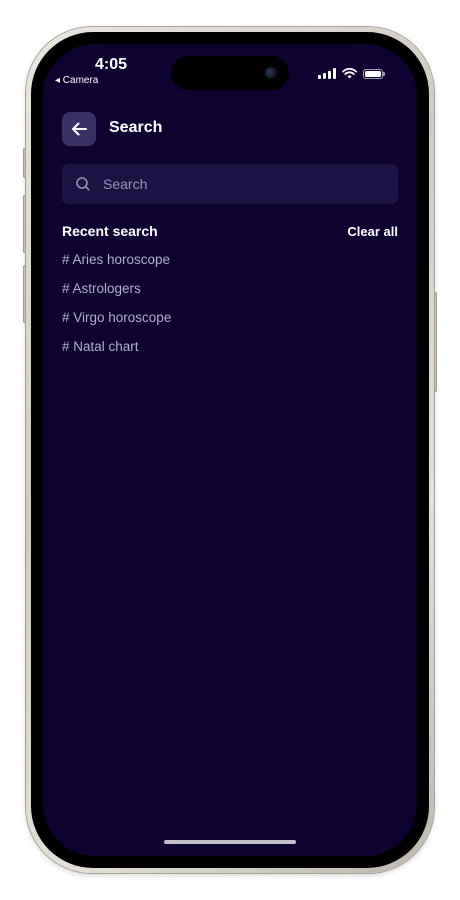 This screenshot has height=900, width=460. What do you see at coordinates (110, 231) in the screenshot?
I see `recent-search-heading: Recent search` at bounding box center [110, 231].